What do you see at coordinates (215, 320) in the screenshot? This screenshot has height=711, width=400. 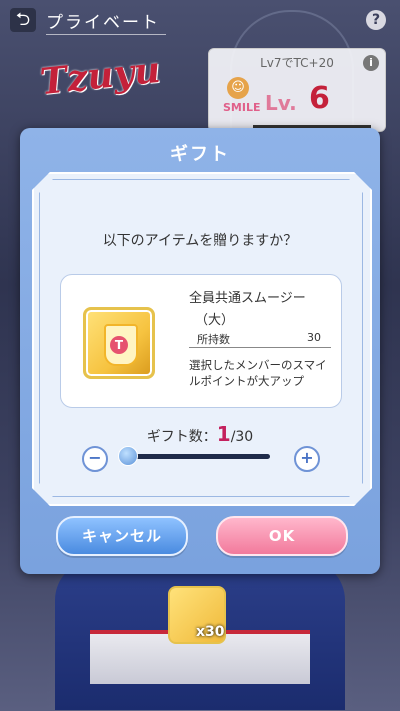 I see `item-size: （大）` at bounding box center [215, 320].